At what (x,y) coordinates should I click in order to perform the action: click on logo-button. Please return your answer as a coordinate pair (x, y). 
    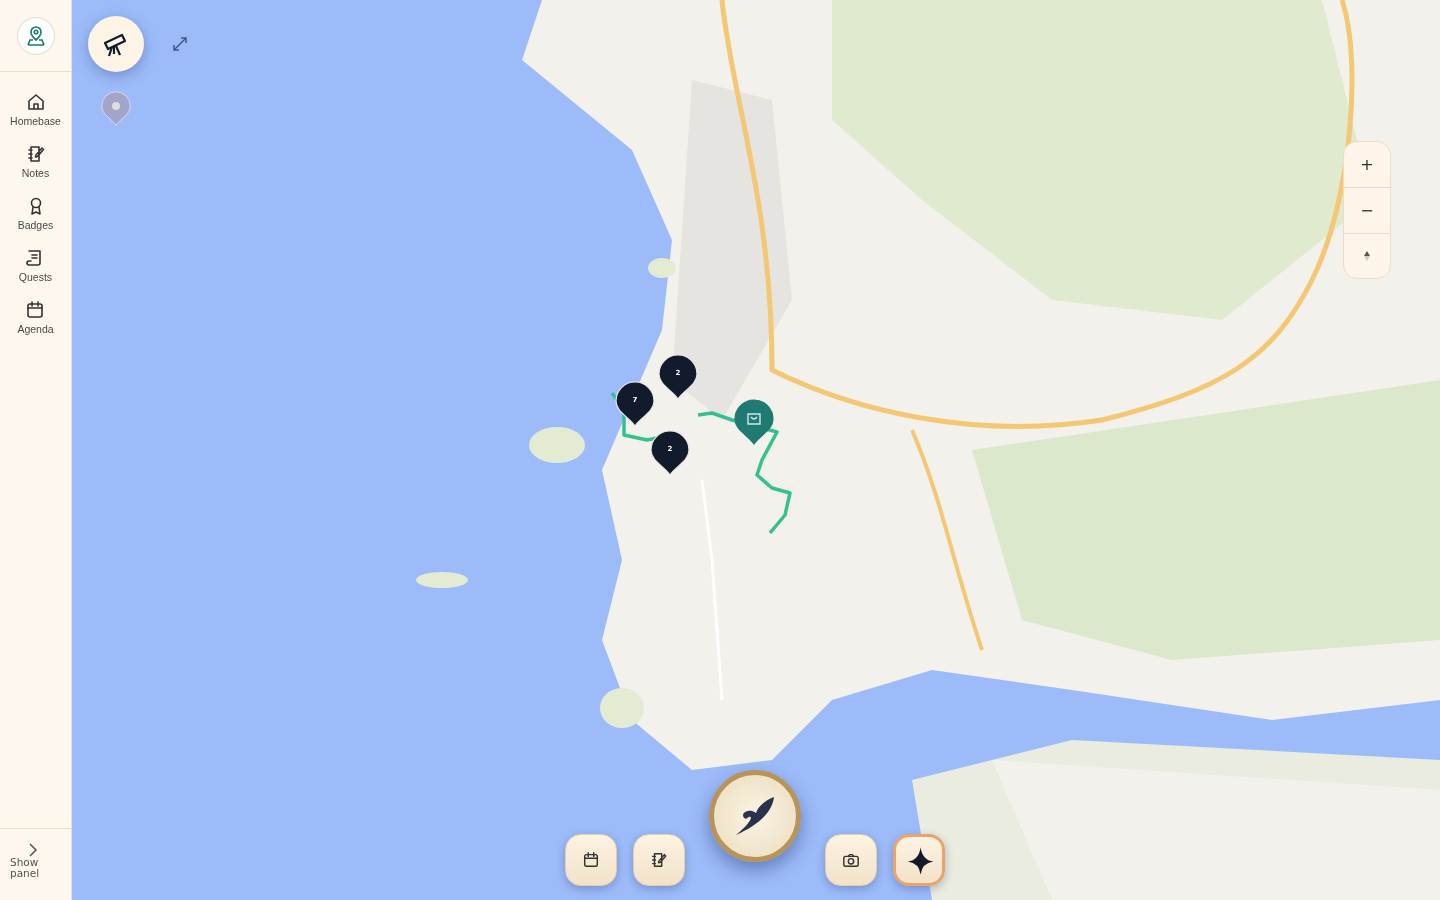
    Looking at the image, I should click on (35, 35).